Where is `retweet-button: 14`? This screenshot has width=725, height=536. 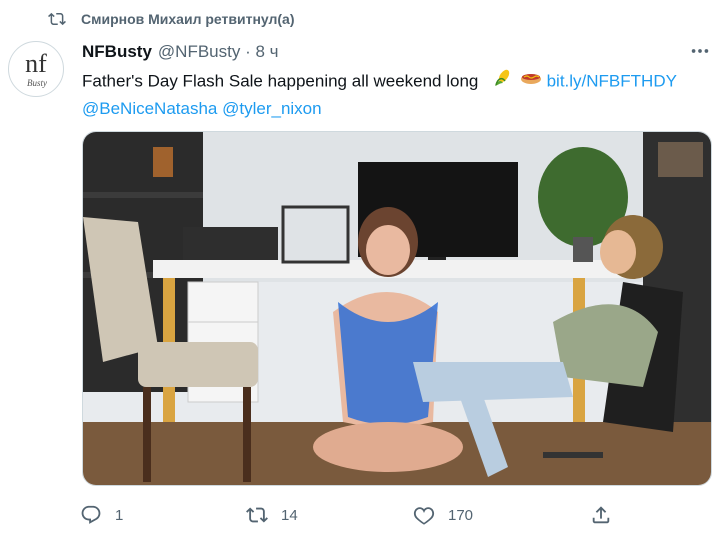 retweet-button: 14 is located at coordinates (272, 515).